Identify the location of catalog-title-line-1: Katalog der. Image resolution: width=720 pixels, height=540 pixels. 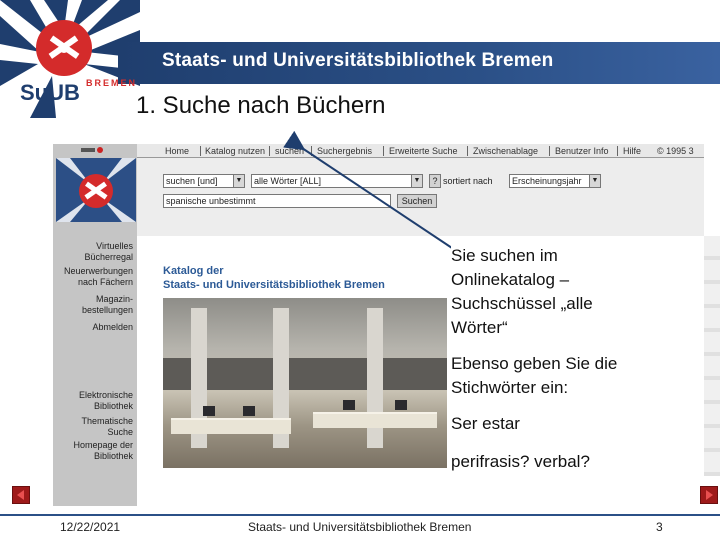
(193, 271).